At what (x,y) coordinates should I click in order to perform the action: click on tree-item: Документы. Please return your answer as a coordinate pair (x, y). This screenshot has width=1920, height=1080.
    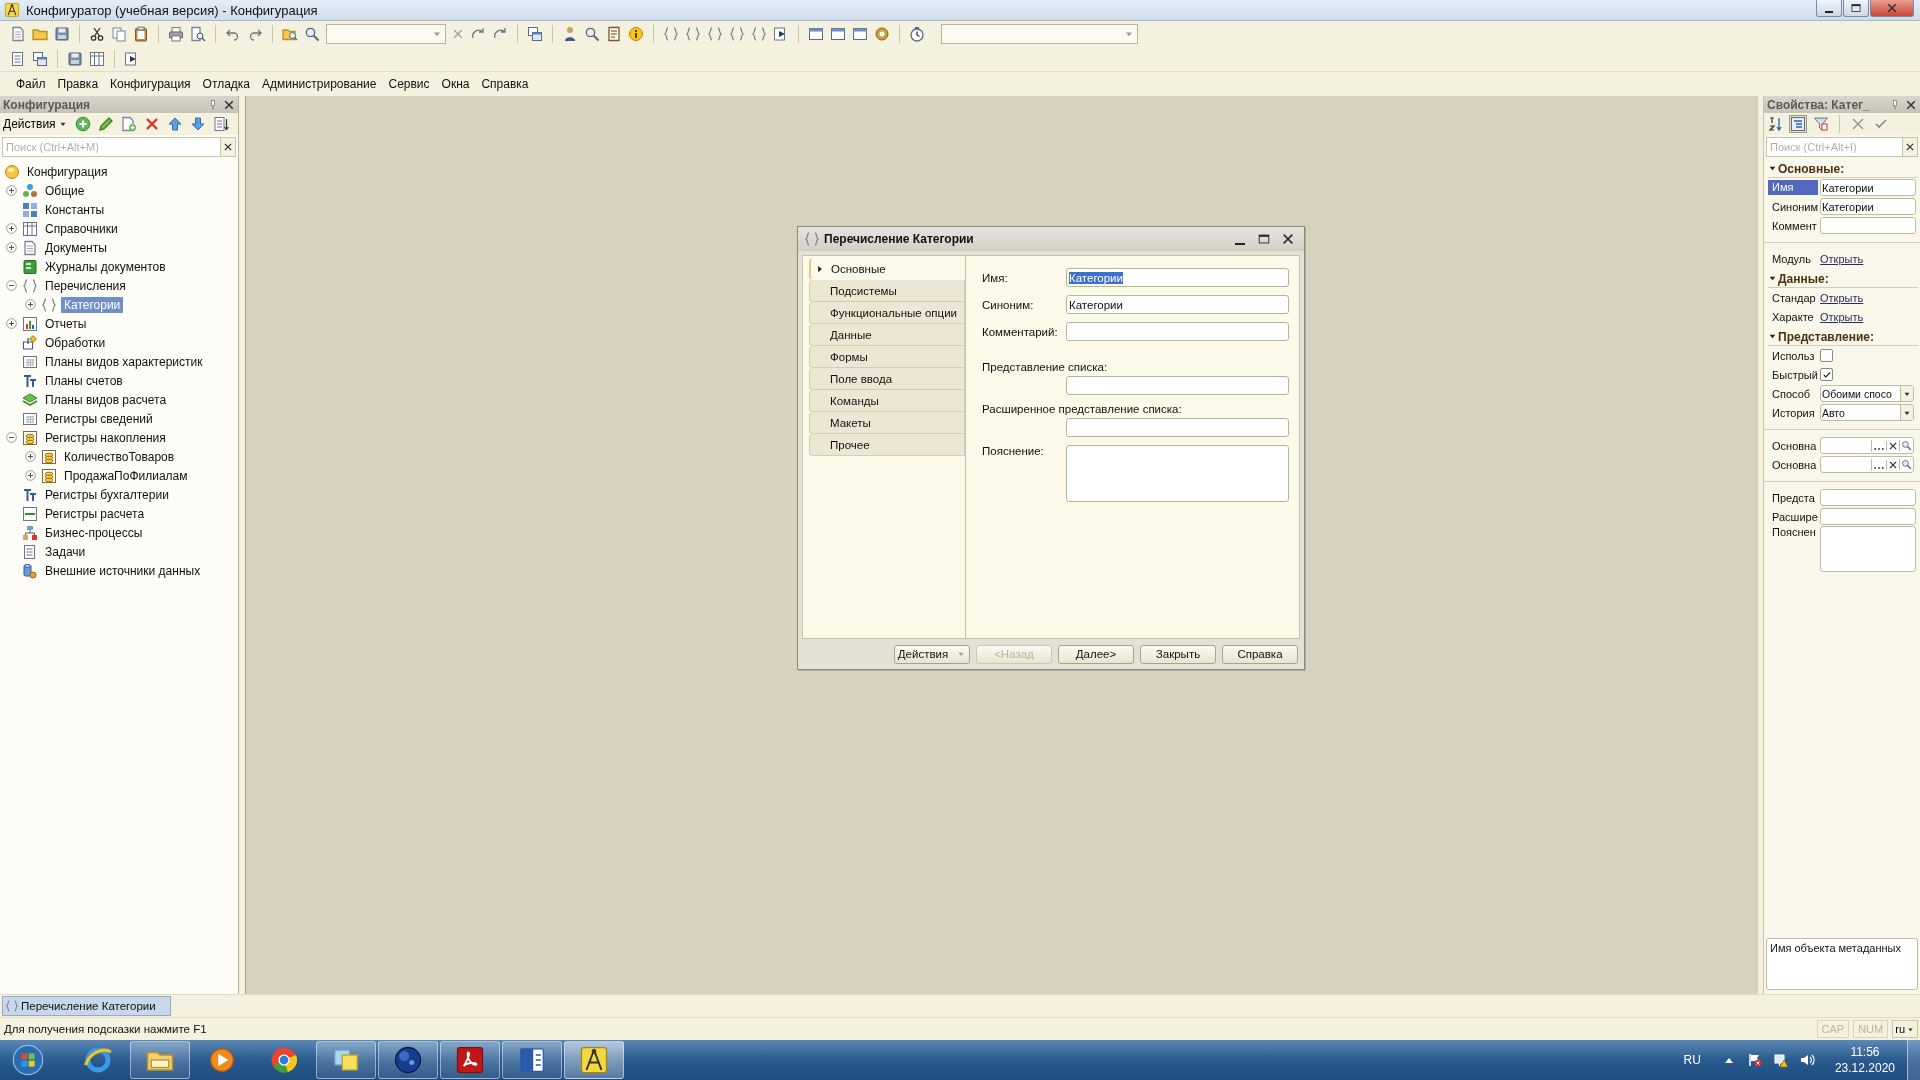
    Looking at the image, I should click on (76, 247).